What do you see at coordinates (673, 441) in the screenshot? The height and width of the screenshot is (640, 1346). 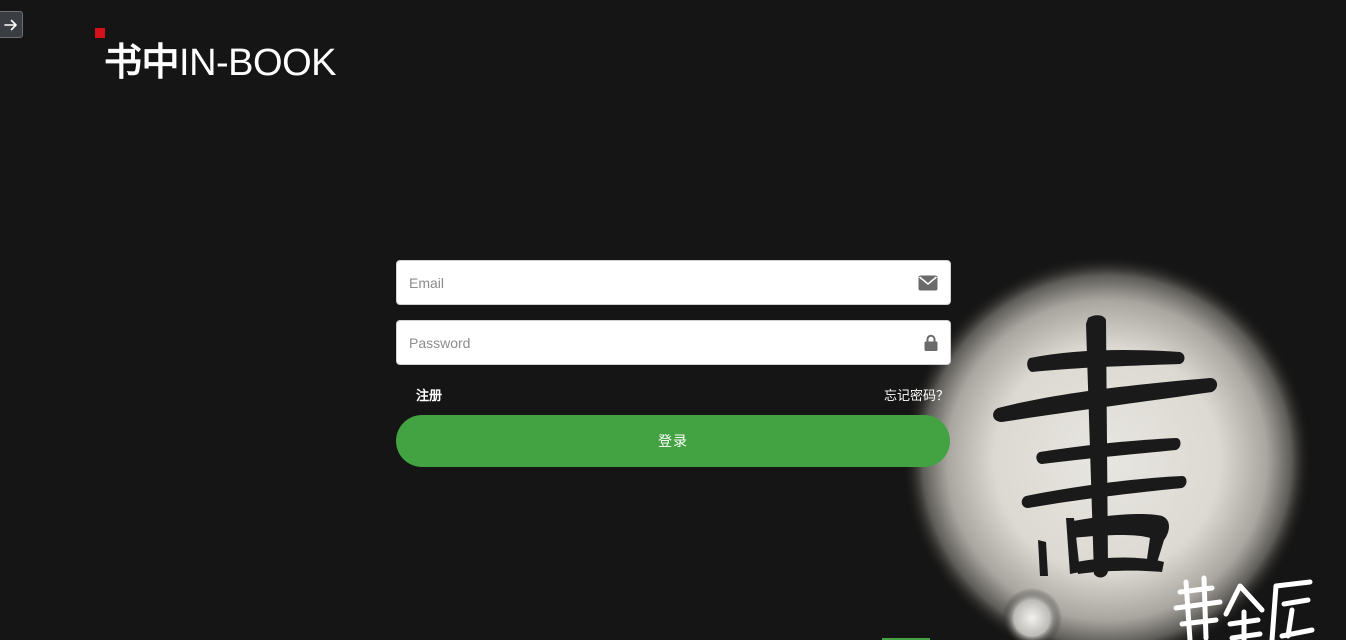 I see `login-button: 登录` at bounding box center [673, 441].